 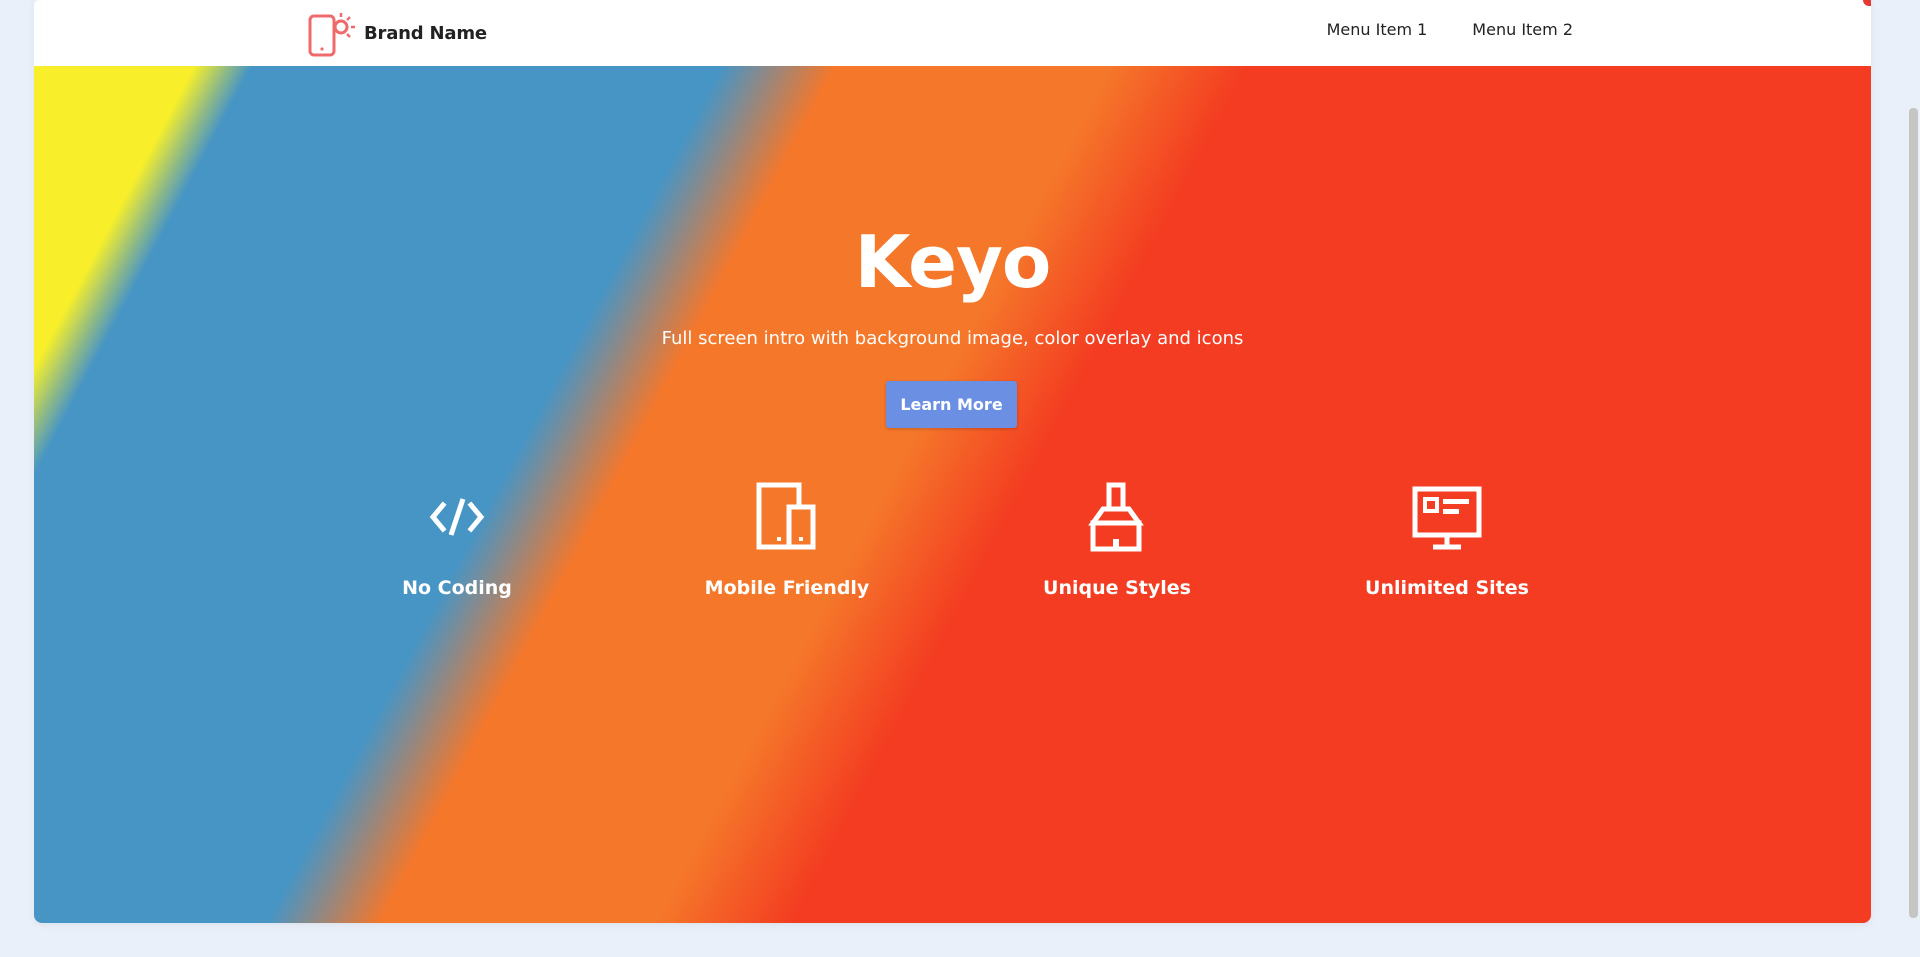 I want to click on brand-link: Brand Name, so click(x=397, y=33).